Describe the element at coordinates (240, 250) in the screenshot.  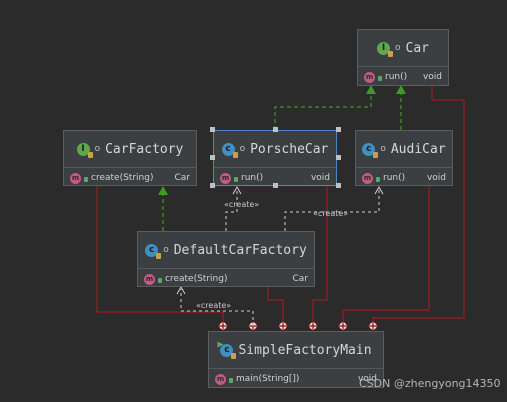
I see `node-name: DefaultCarFactory` at that location.